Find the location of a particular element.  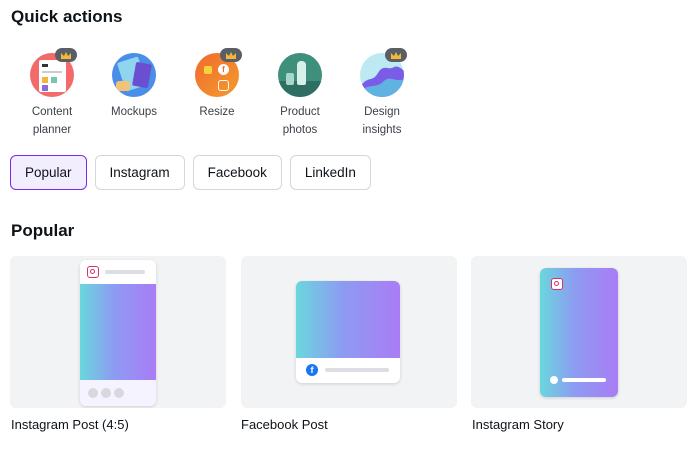

category-tabs: Popular Instagram Facebook LinkedIn is located at coordinates (190, 172).